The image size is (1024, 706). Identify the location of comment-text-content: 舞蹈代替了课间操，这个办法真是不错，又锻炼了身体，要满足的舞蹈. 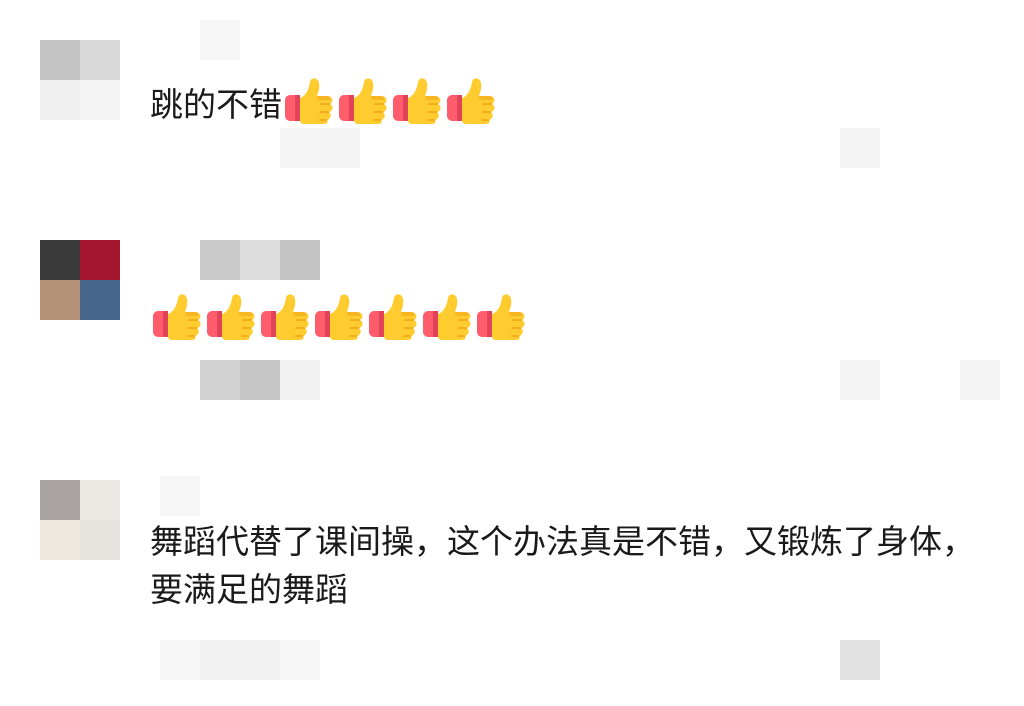
(562, 565).